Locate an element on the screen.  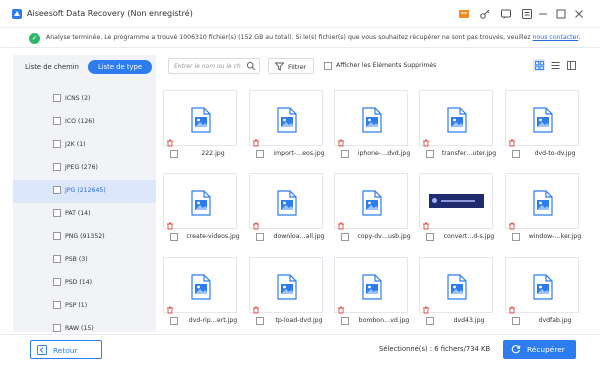
chat-icon is located at coordinates (506, 14).